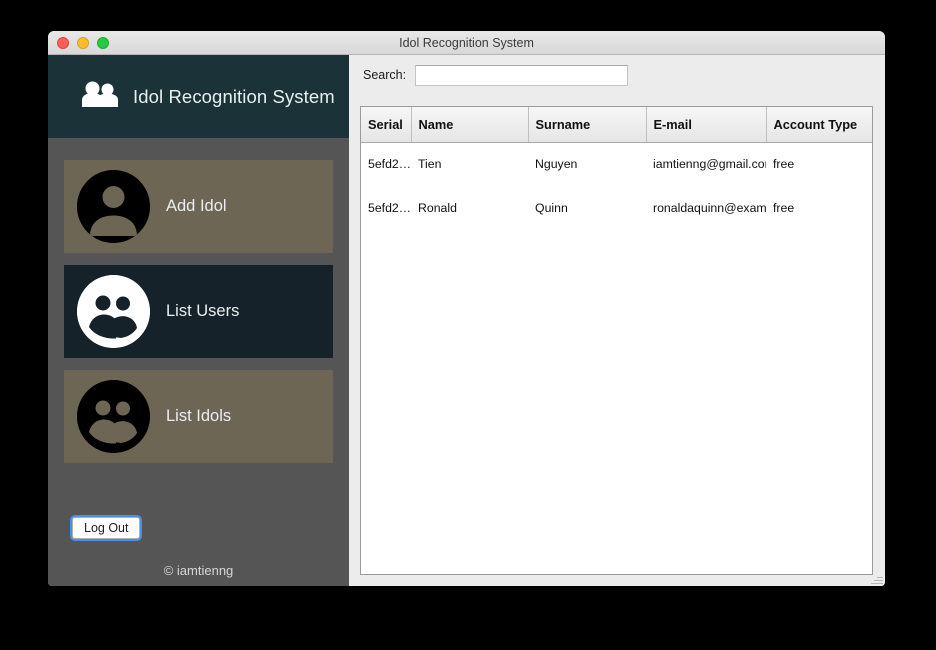  I want to click on people-icon, so click(100, 97).